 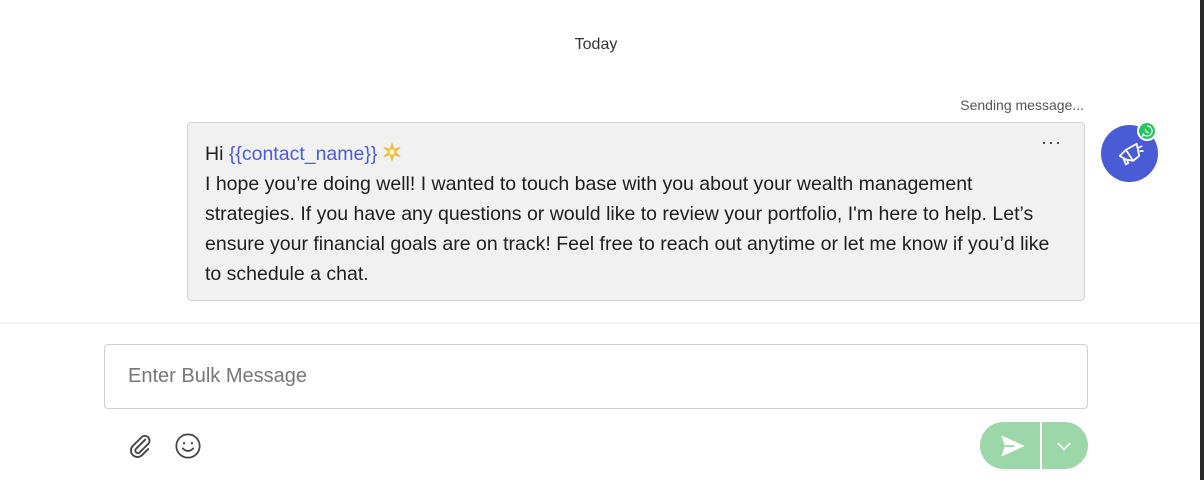 I want to click on send-button-group, so click(x=1034, y=445).